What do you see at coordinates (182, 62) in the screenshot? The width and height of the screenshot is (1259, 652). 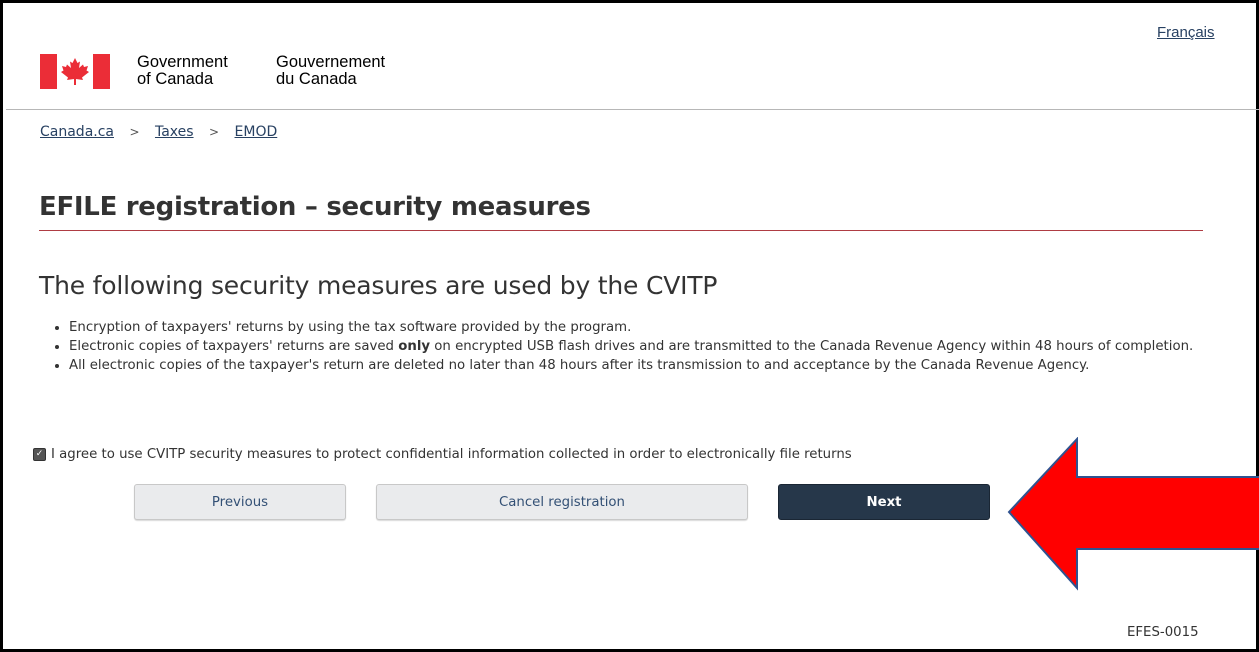 I see `wordmark-en-line1: Government` at bounding box center [182, 62].